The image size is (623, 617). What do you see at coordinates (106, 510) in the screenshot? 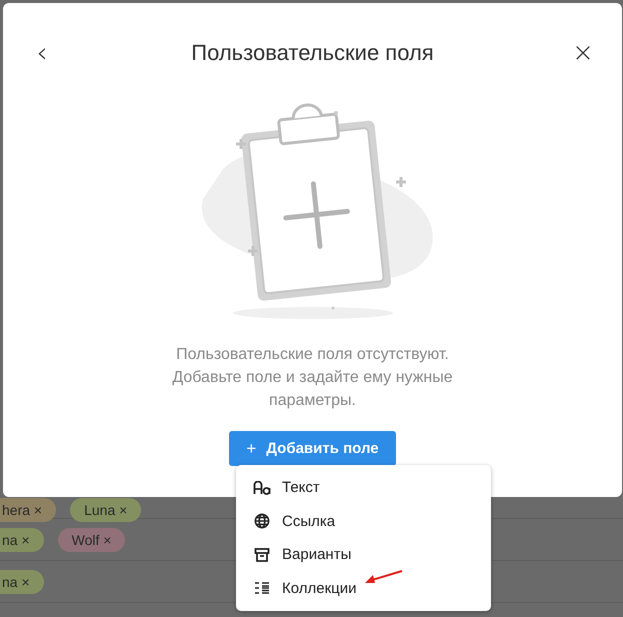
I see `tag: Luna ×` at bounding box center [106, 510].